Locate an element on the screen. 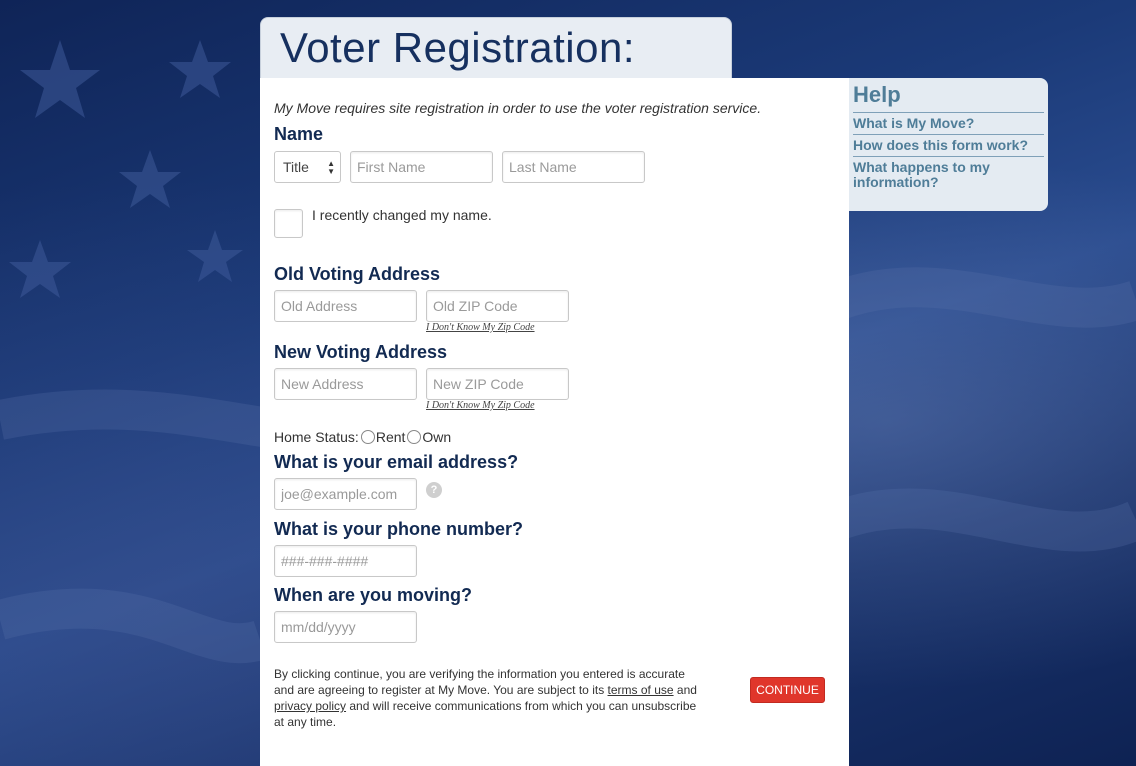 Image resolution: width=1136 pixels, height=766 pixels. own-label: Own is located at coordinates (437, 437).